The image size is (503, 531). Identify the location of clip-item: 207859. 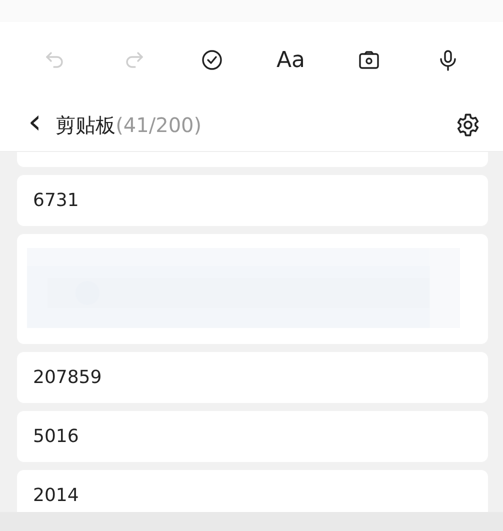
(252, 377).